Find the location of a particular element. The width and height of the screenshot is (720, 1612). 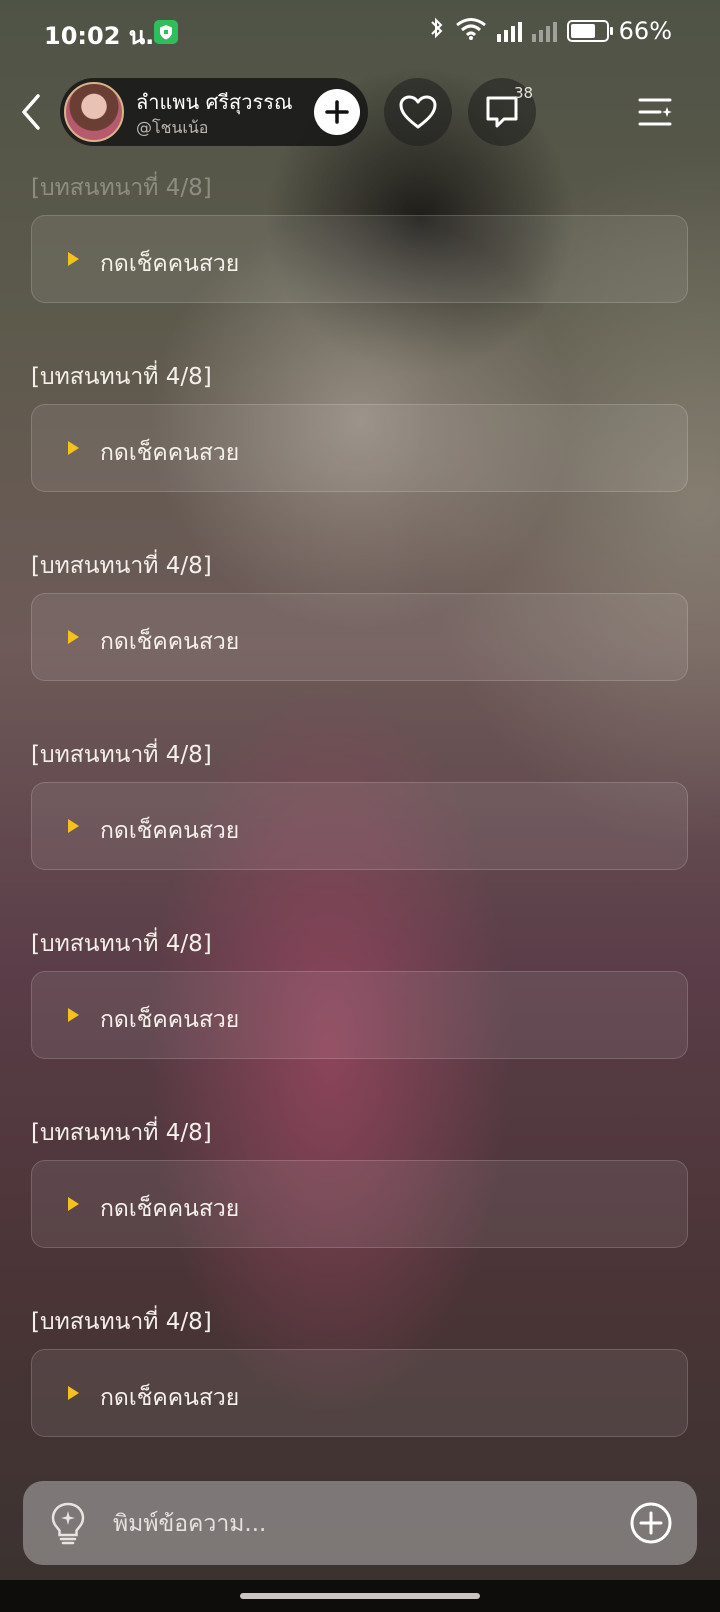

comment-count: 38 is located at coordinates (524, 93).